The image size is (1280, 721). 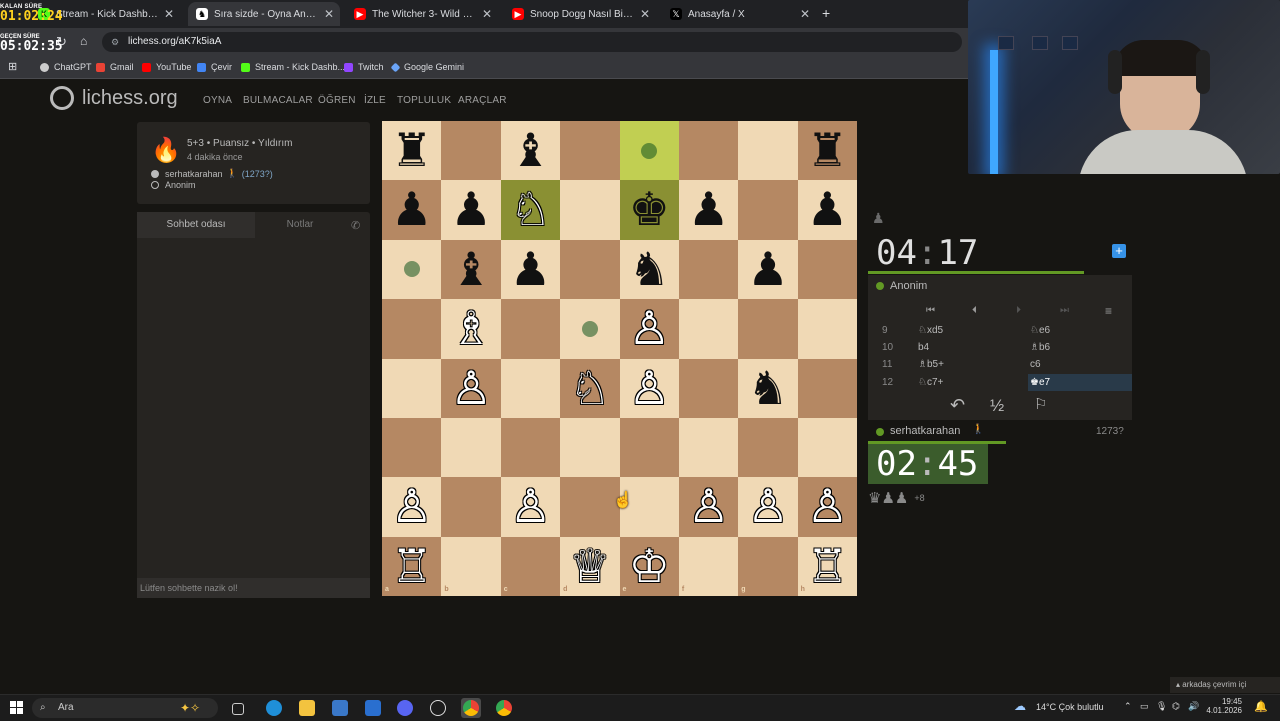 I want to click on first-move-icon: ⏮, so click(x=930, y=310).